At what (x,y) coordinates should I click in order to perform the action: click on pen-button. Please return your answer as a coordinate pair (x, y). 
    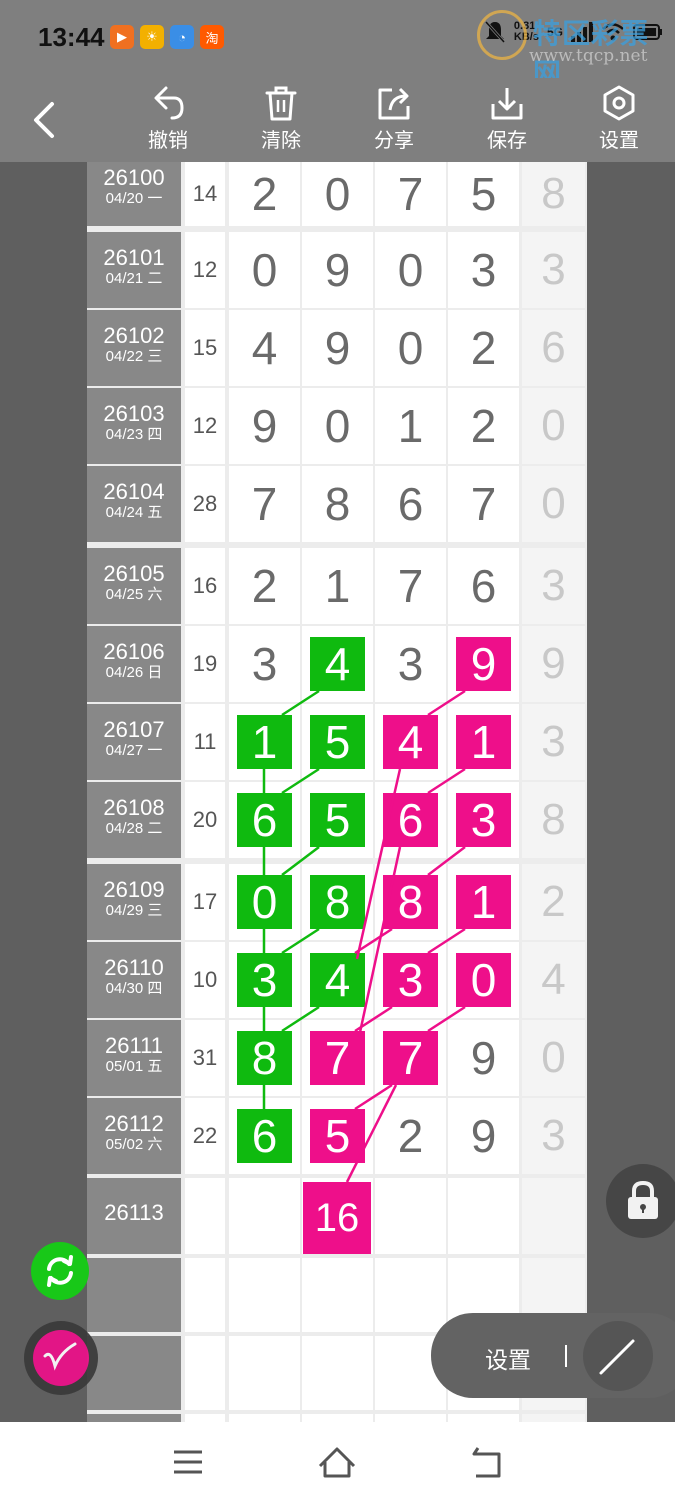
    Looking at the image, I should click on (61, 1358).